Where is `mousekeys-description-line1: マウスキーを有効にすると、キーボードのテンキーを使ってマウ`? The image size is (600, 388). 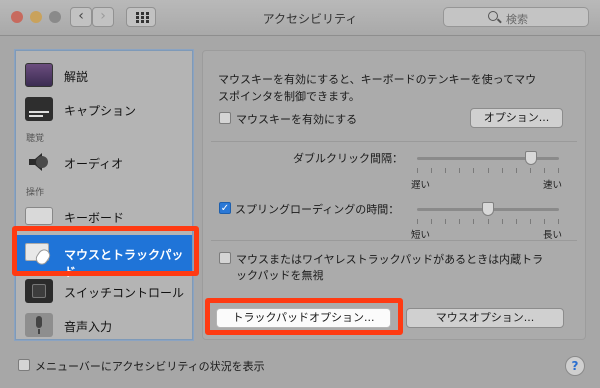
mousekeys-description-line1: マウスキーを有効にすると、キーボードのテンキーを使ってマウ is located at coordinates (377, 79).